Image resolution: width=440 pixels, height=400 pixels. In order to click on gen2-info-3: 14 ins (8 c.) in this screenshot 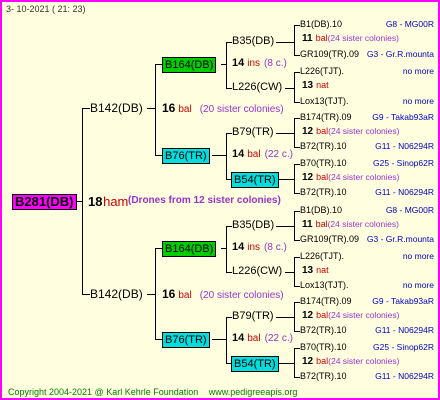, I will do `click(259, 247)`.